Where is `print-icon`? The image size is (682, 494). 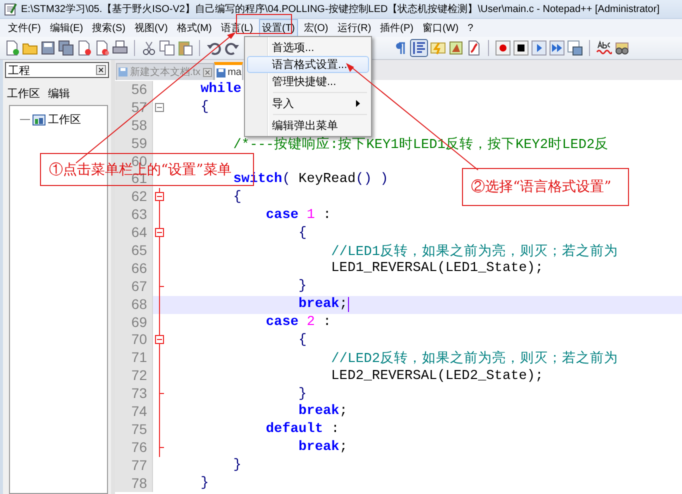 print-icon is located at coordinates (120, 48).